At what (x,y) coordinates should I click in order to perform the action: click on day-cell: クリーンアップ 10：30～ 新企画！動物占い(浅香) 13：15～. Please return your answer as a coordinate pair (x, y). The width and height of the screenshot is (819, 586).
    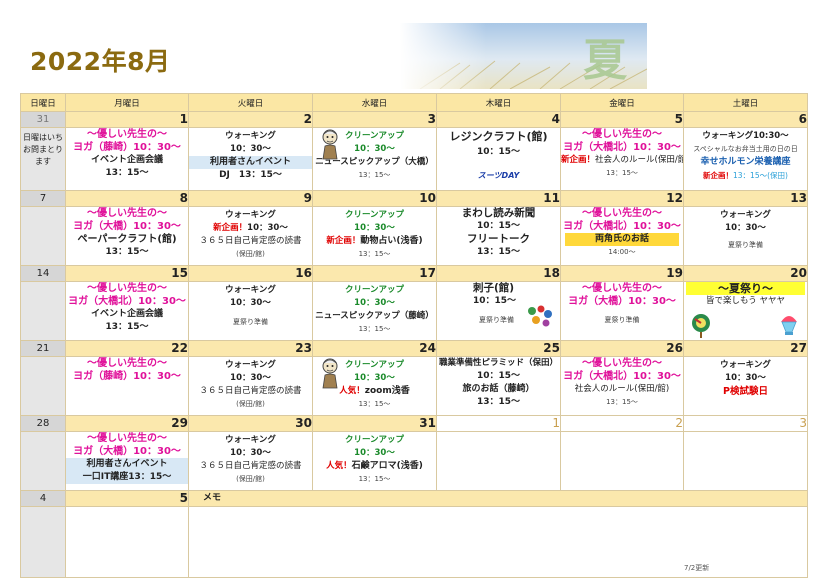
    Looking at the image, I should click on (374, 236).